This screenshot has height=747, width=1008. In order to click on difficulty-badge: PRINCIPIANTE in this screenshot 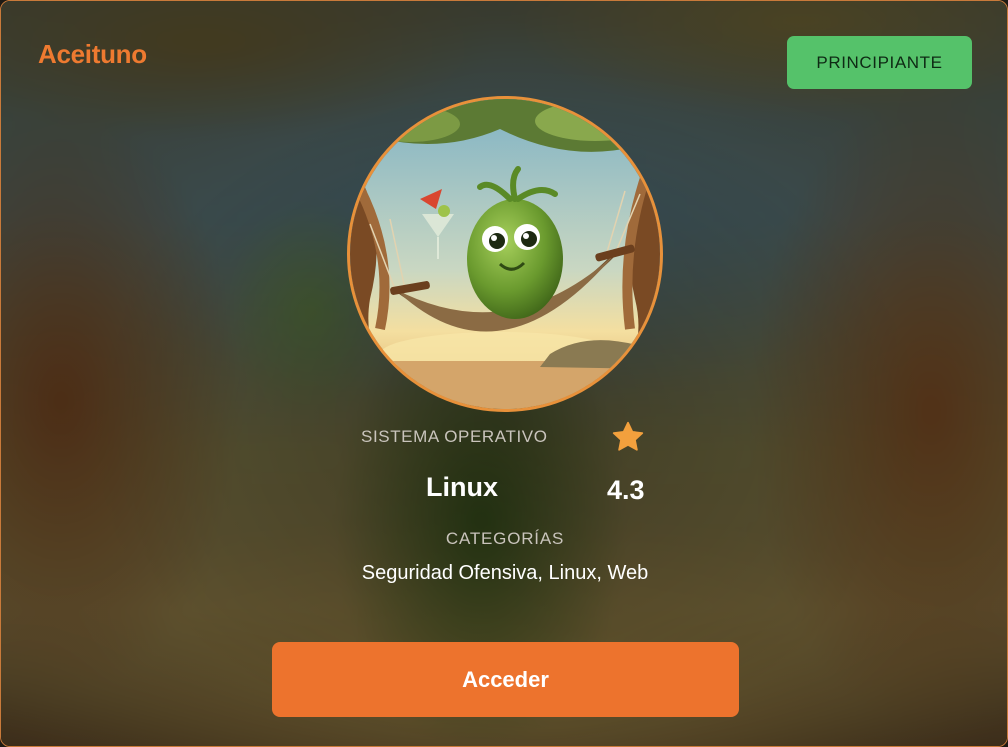, I will do `click(879, 62)`.